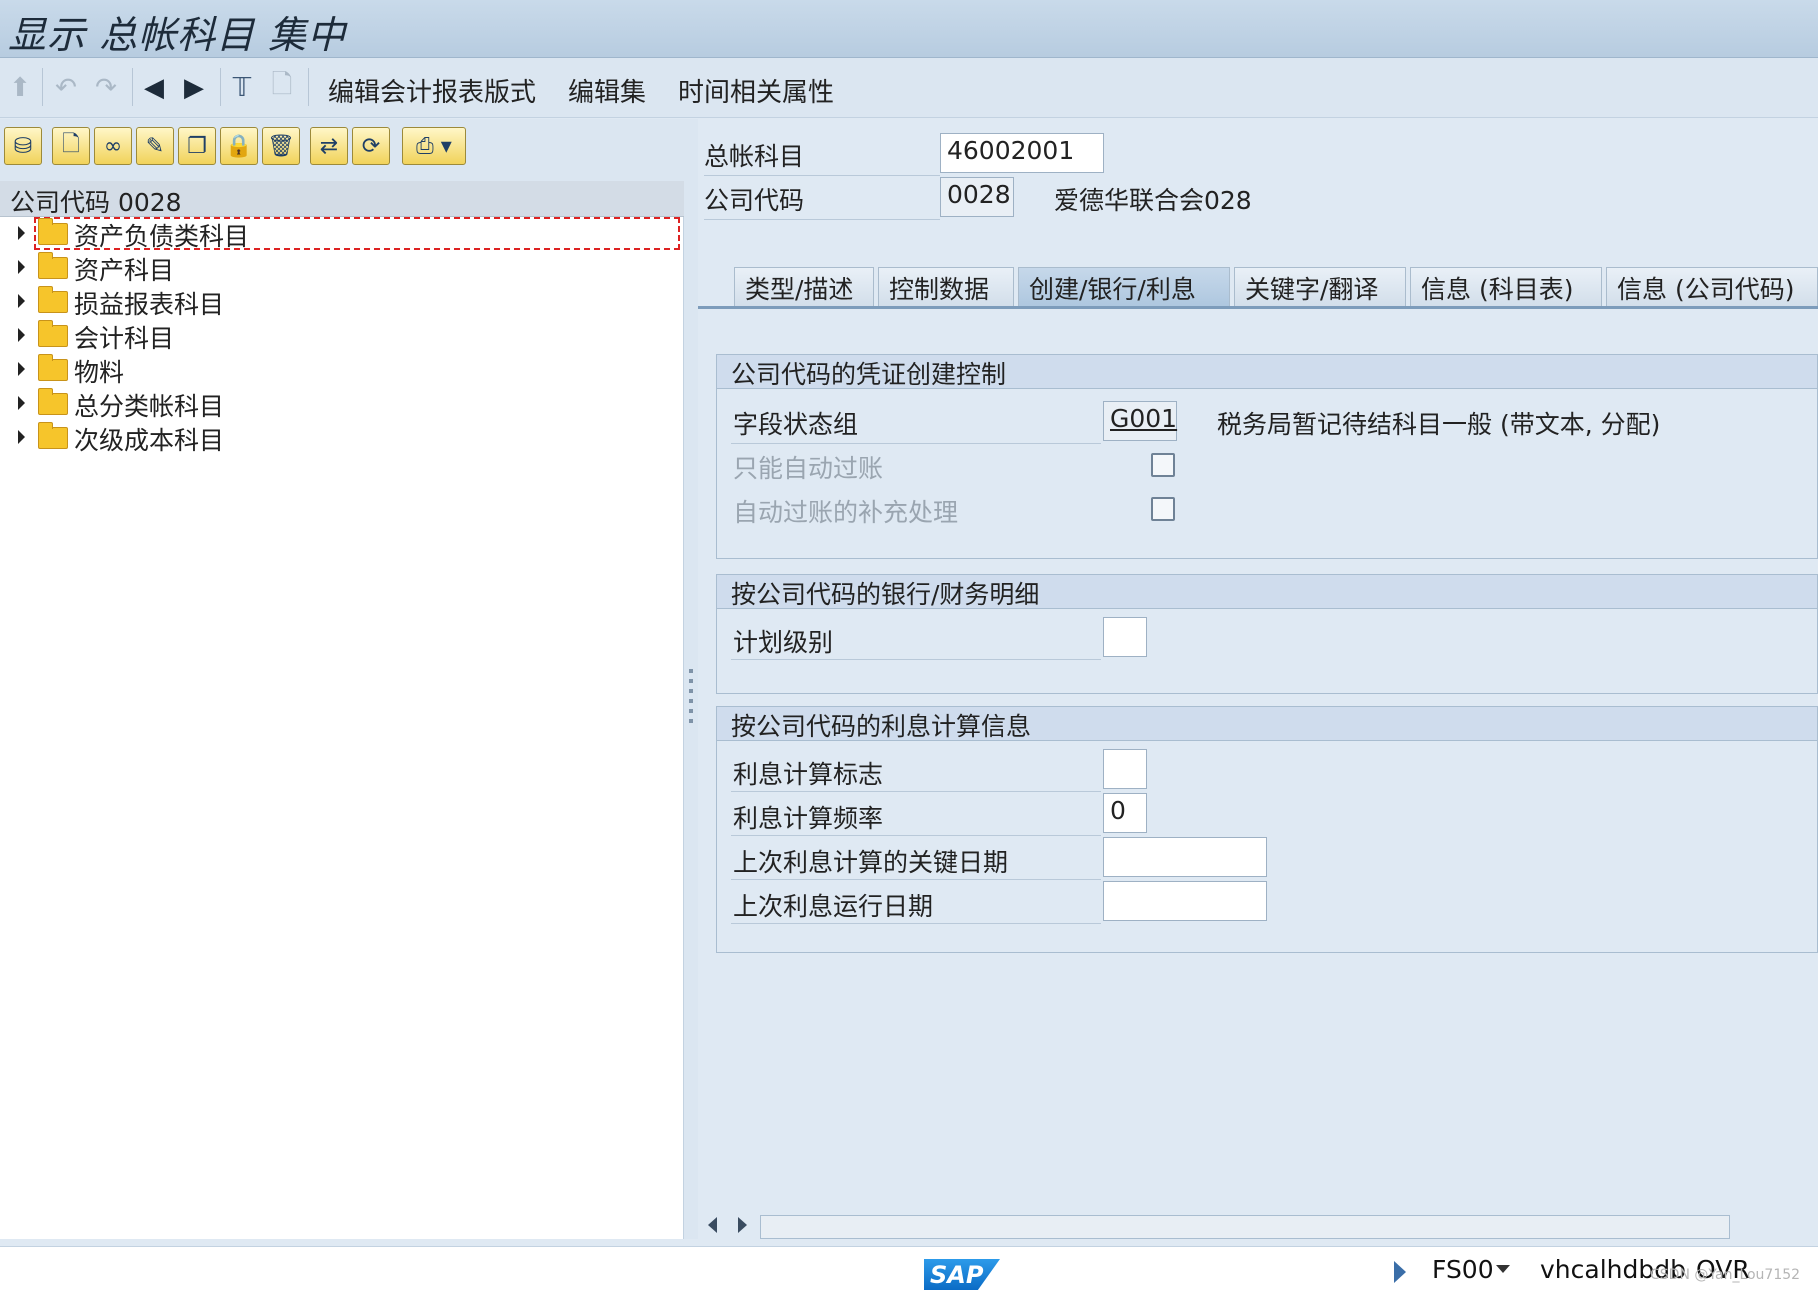  Describe the element at coordinates (329, 146) in the screenshot. I see `transport-icon: ⇄` at that location.